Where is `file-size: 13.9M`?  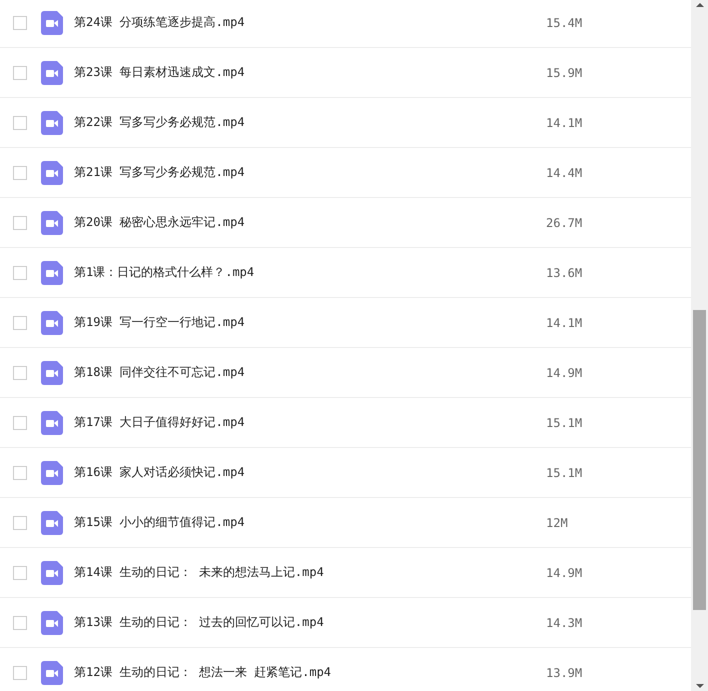
file-size: 13.9M is located at coordinates (564, 673).